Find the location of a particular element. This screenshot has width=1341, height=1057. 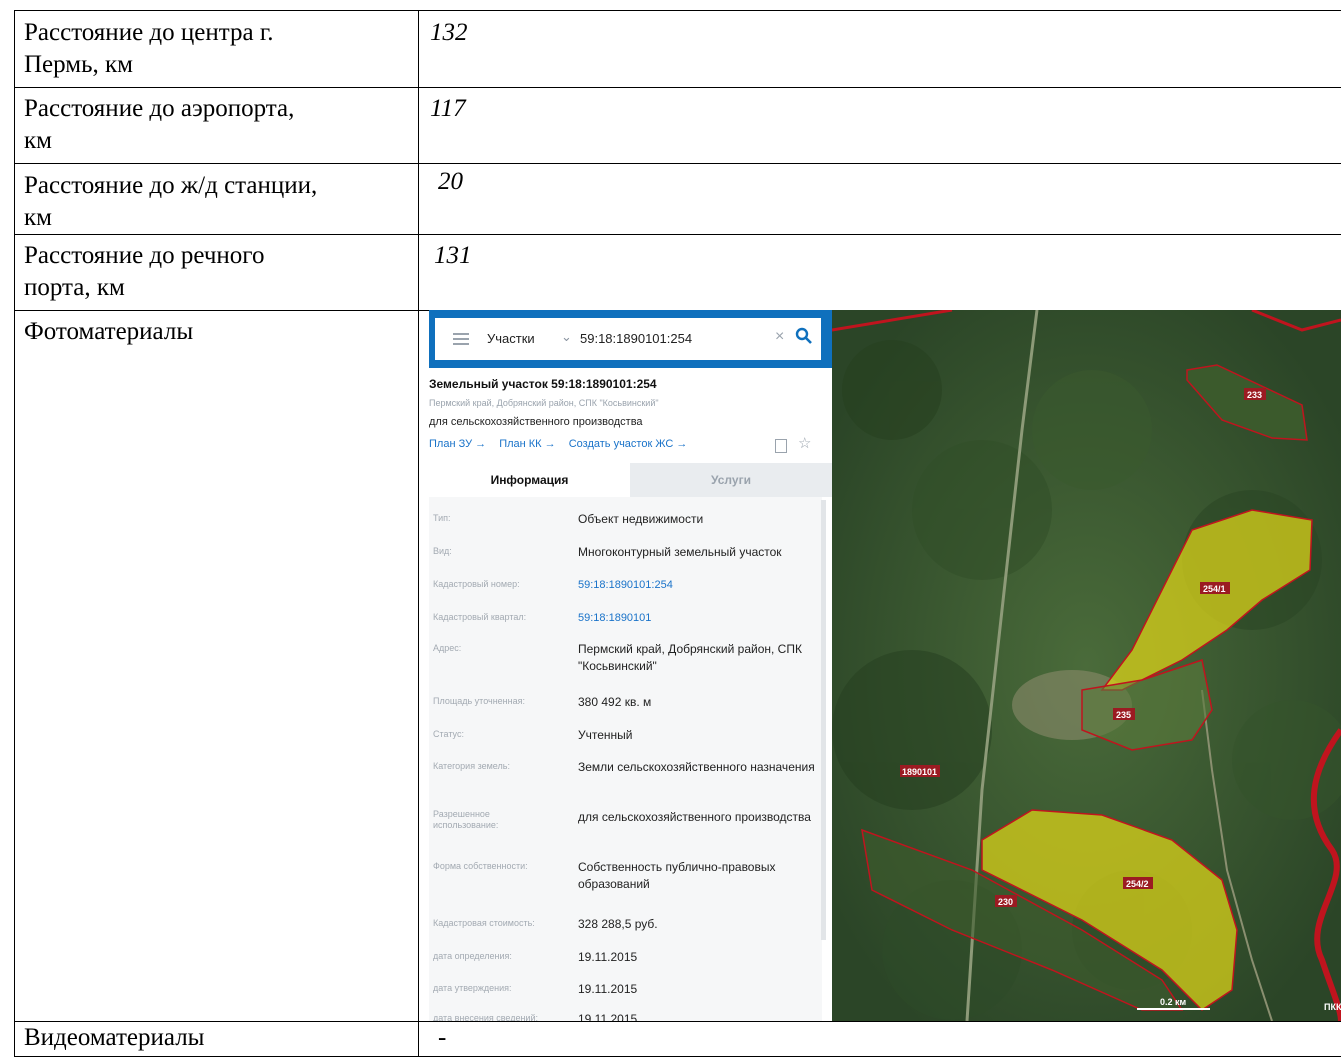

map-label: 235 is located at coordinates (1124, 714).